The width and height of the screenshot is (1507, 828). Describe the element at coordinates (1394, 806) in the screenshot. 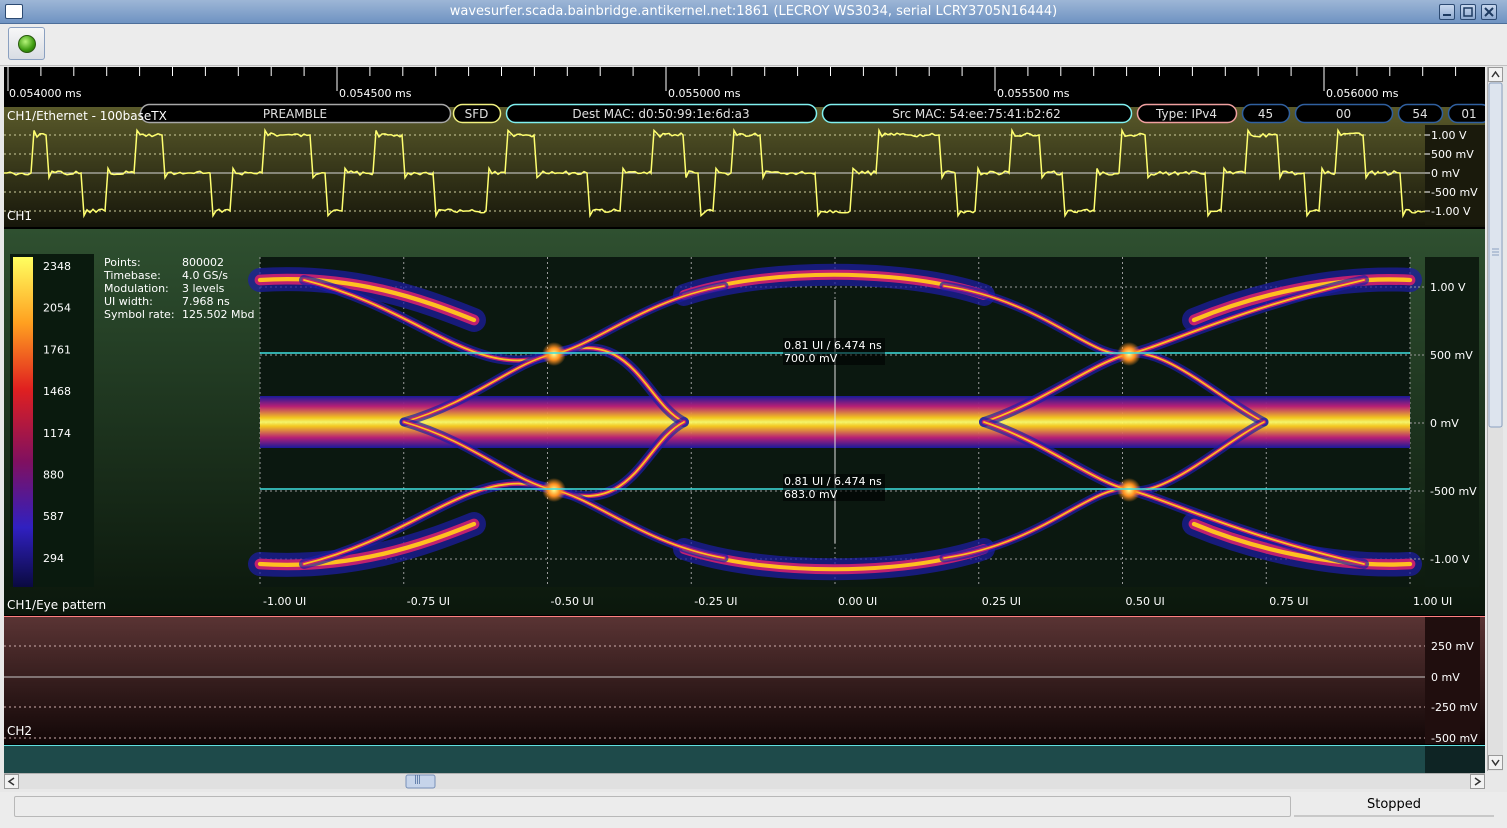

I see `acquisition-status: Stopped` at that location.